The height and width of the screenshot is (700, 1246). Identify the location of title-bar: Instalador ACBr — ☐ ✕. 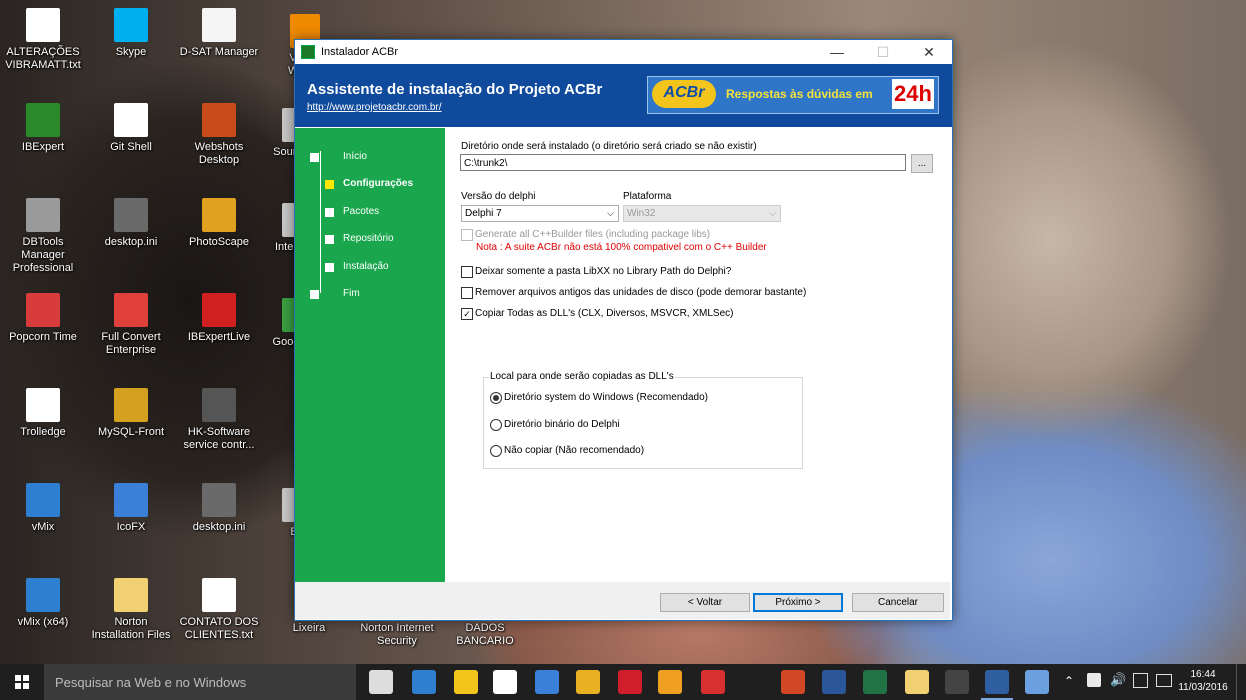
(623, 52).